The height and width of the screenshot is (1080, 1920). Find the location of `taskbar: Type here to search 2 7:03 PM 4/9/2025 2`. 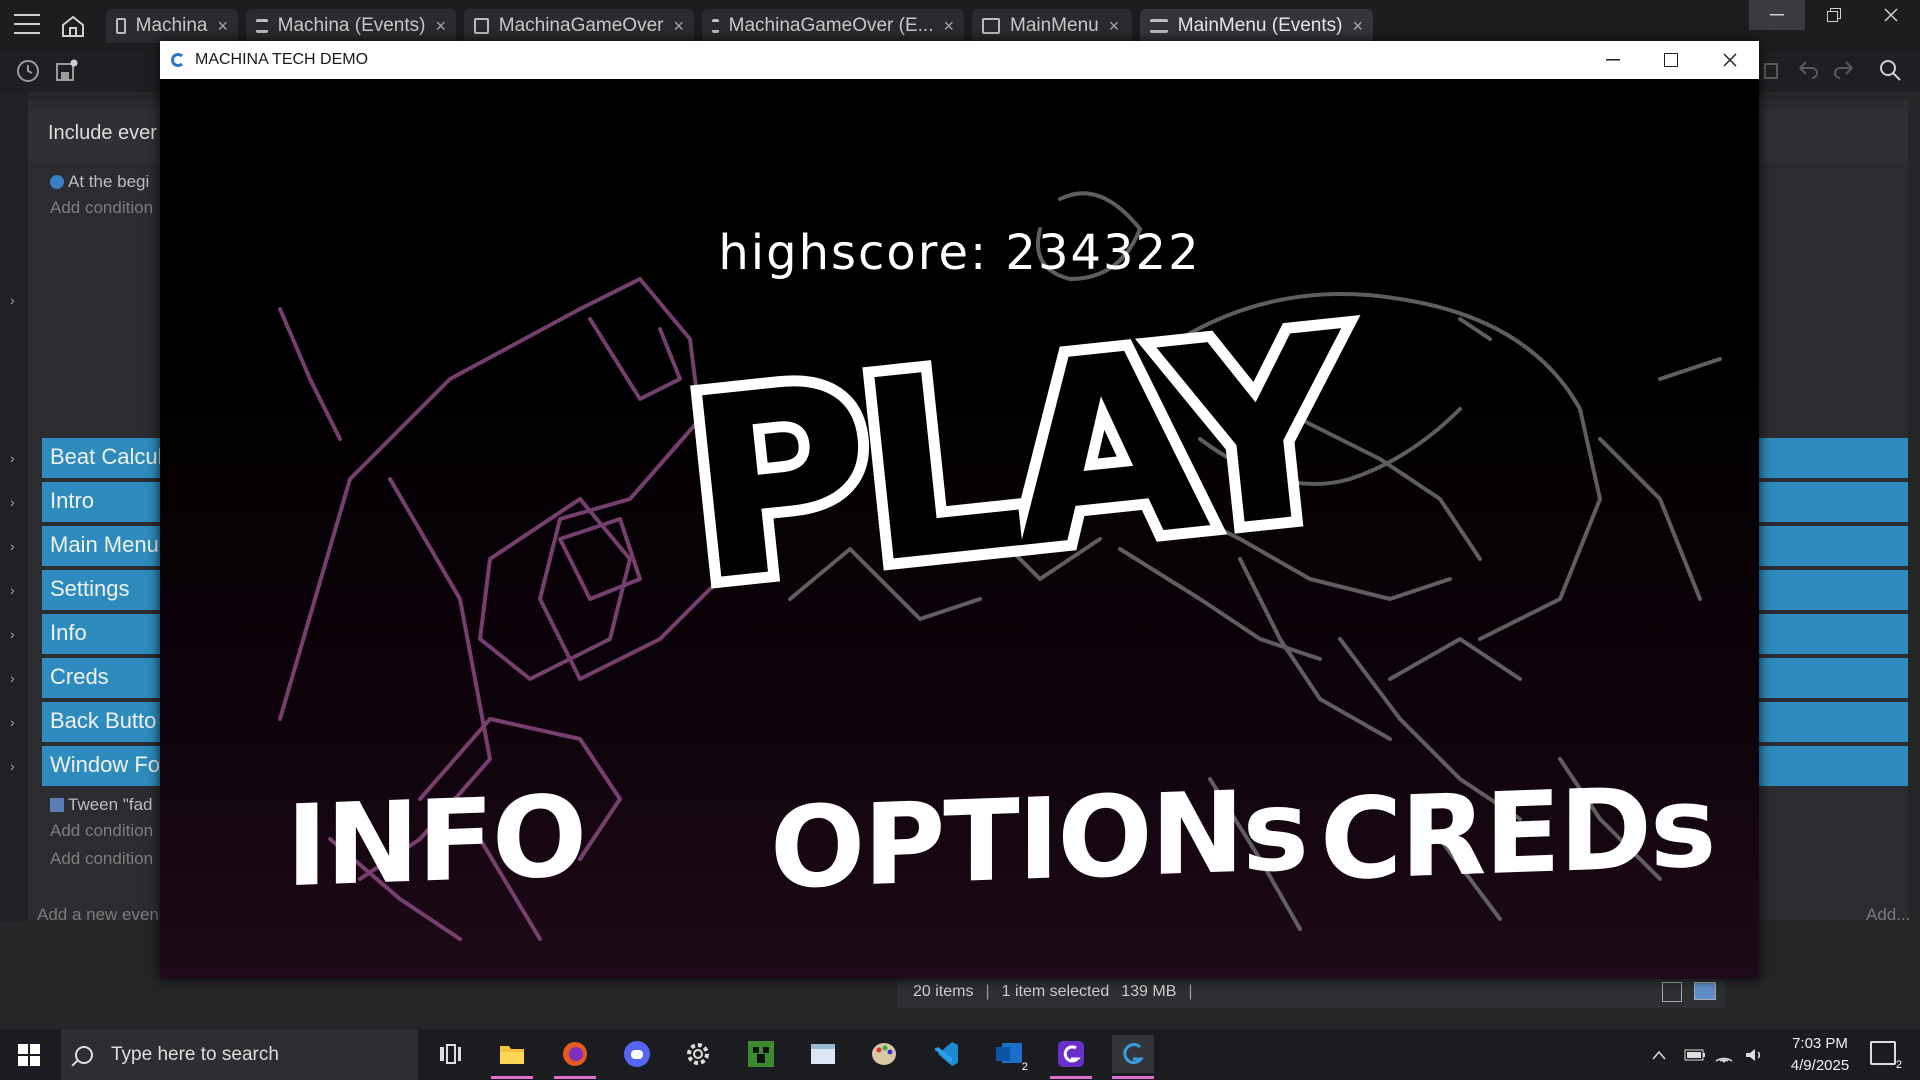

taskbar: Type here to search 2 7:03 PM 4/9/2025 2 is located at coordinates (960, 1054).